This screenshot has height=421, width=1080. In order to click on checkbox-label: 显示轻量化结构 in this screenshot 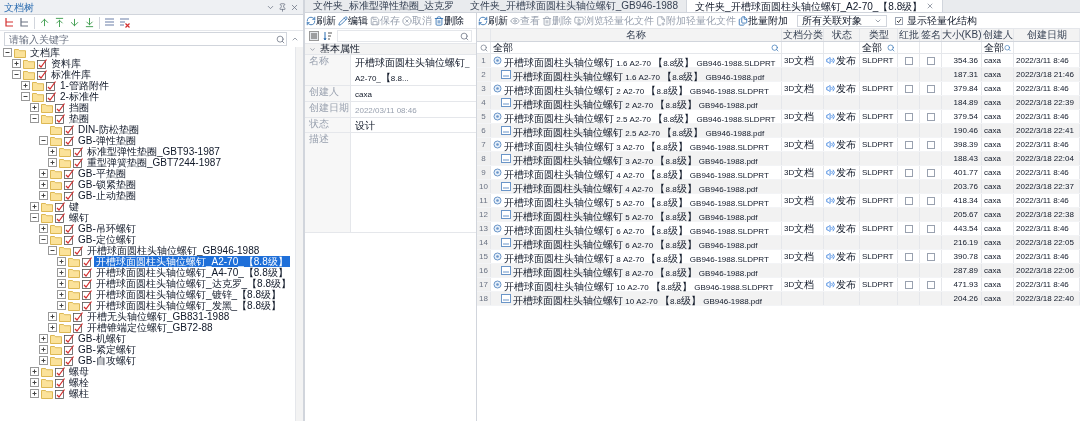, I will do `click(942, 20)`.